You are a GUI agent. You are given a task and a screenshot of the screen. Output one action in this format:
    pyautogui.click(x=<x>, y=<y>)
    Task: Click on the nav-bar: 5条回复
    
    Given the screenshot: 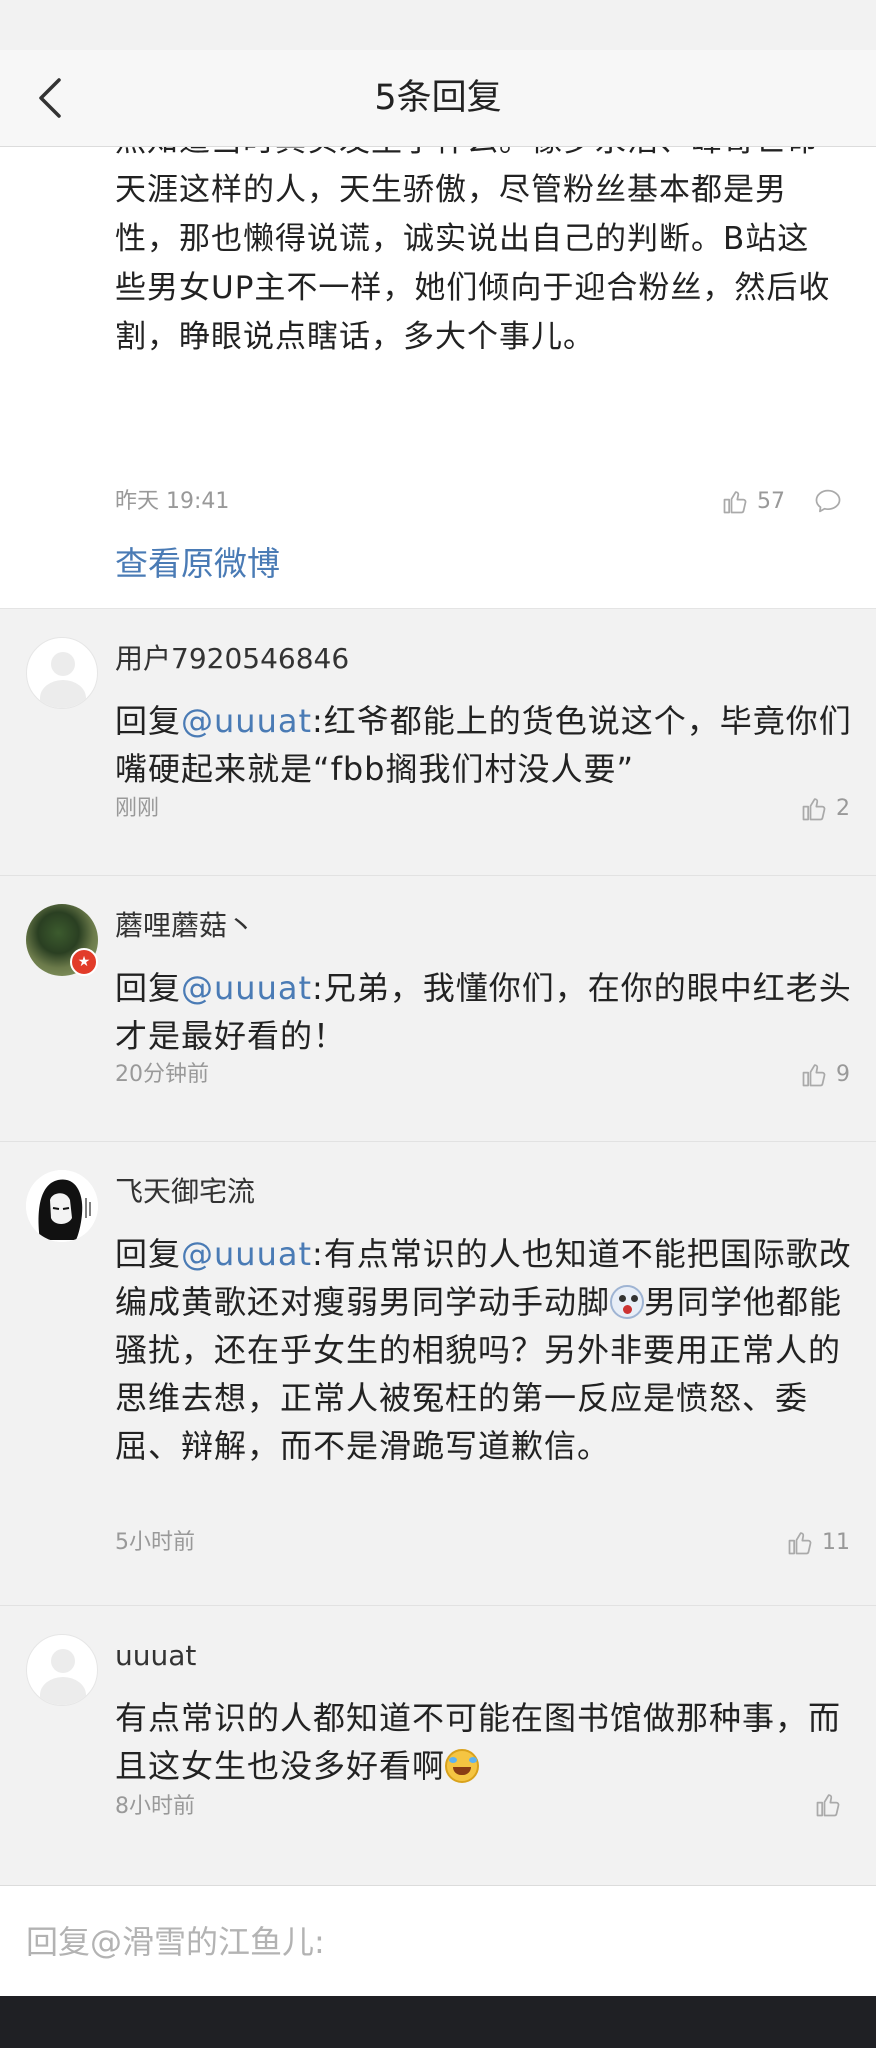 What is the action you would take?
    pyautogui.click(x=438, y=98)
    